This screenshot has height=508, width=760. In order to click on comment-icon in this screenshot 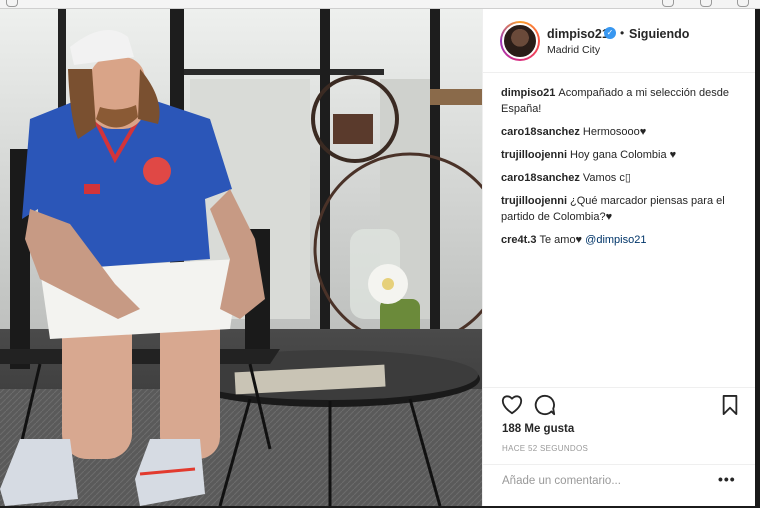, I will do `click(545, 405)`.